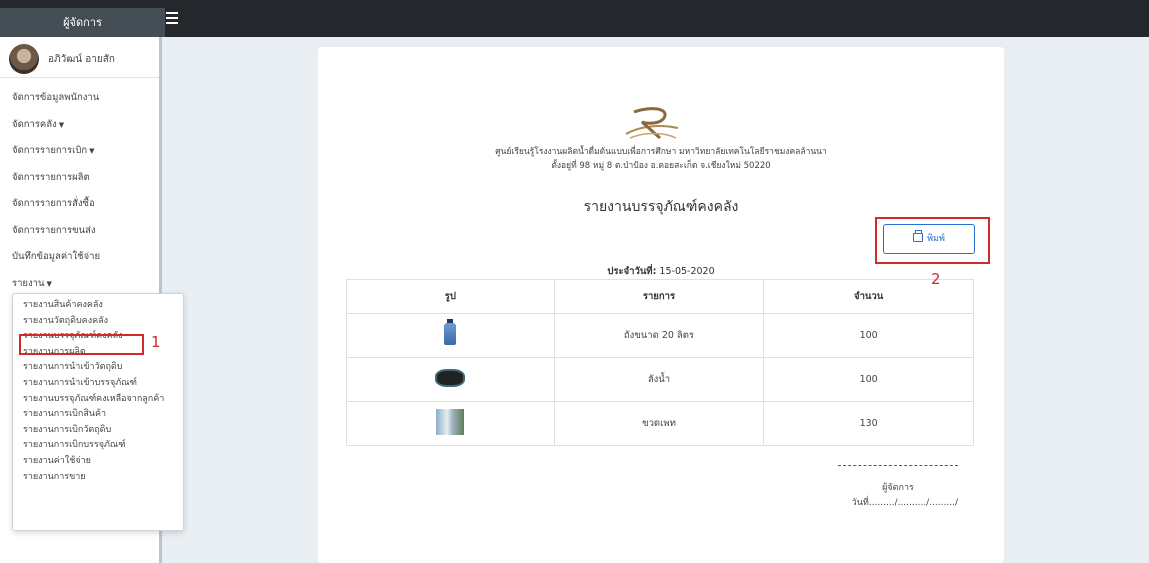 The height and width of the screenshot is (563, 1149). I want to click on table-row: ถังขนาด 20 ลิตร 100, so click(660, 335).